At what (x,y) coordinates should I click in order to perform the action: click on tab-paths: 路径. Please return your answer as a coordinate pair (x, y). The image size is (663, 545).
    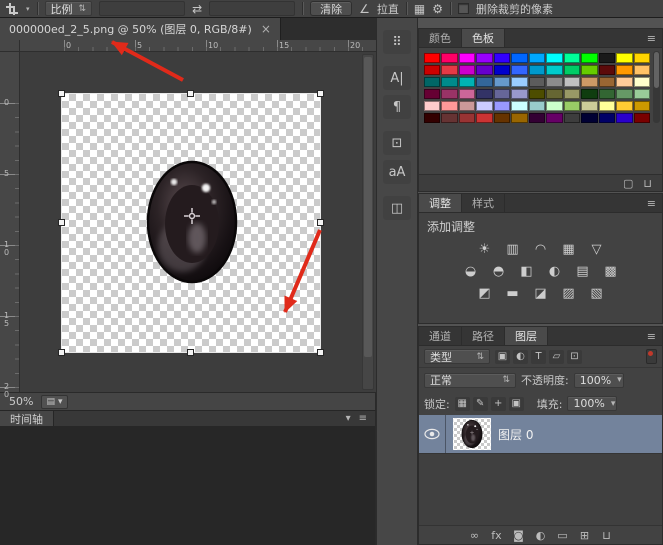
    Looking at the image, I should click on (483, 336).